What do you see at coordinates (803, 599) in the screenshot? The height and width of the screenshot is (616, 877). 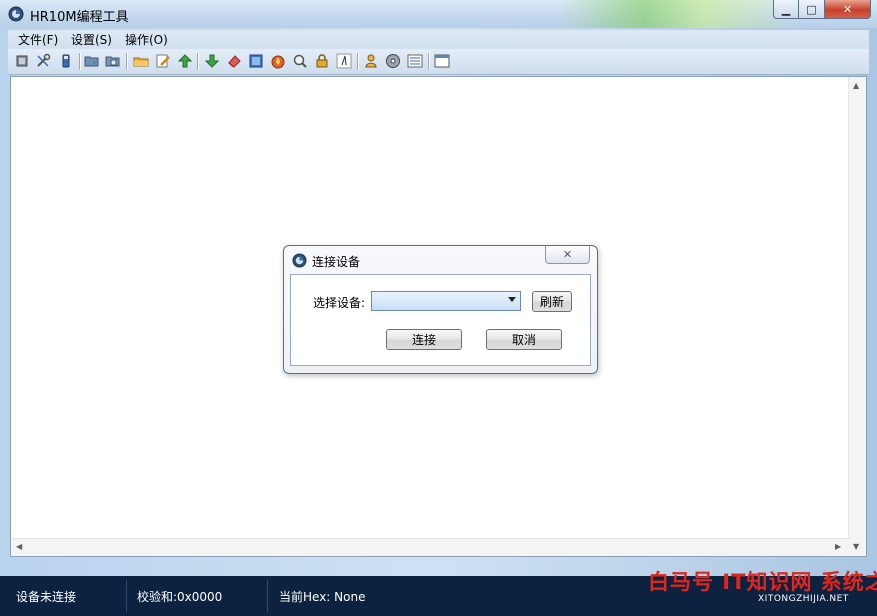 I see `watermark-site: XITONGZHIJIA.NET` at bounding box center [803, 599].